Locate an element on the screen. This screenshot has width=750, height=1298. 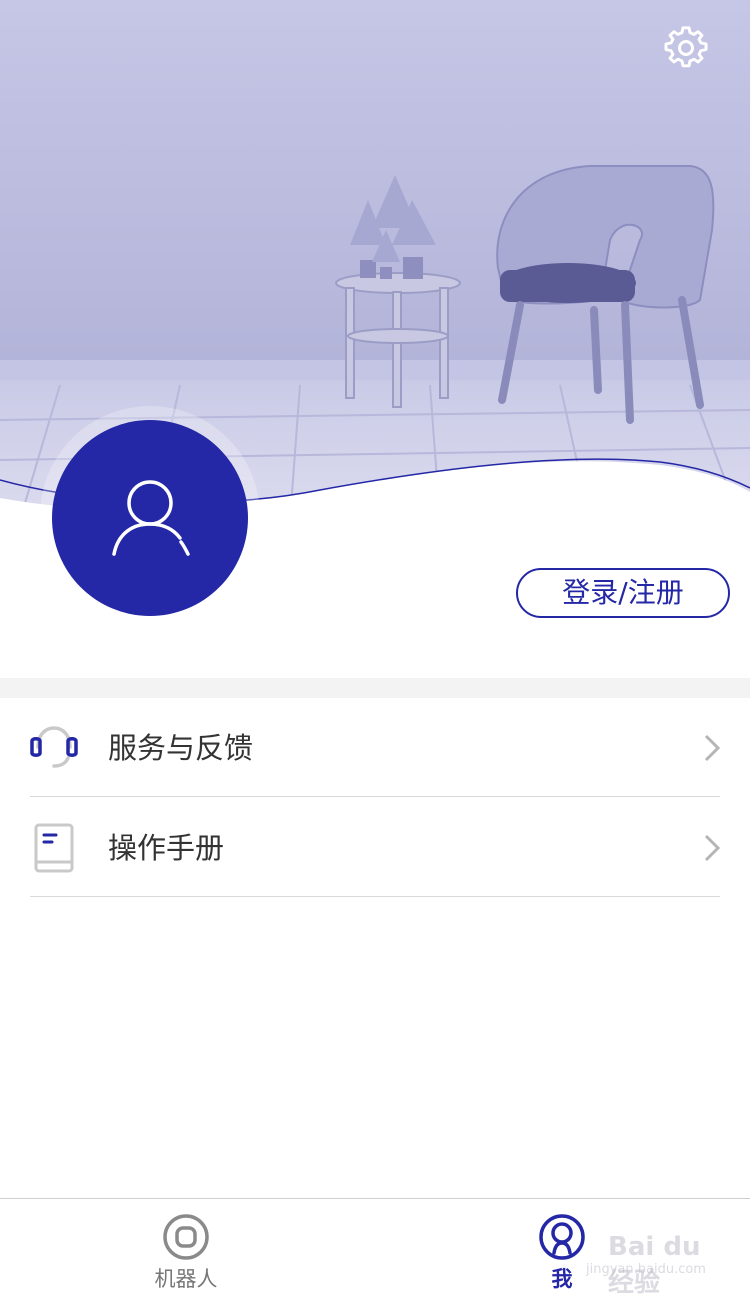
me-icon is located at coordinates (562, 1237).